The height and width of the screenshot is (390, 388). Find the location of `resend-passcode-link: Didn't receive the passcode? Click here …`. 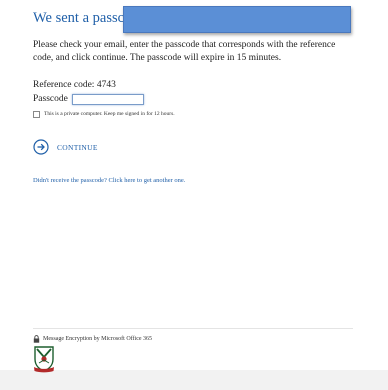

resend-passcode-link: Didn't receive the passcode? Click here … is located at coordinates (109, 180).